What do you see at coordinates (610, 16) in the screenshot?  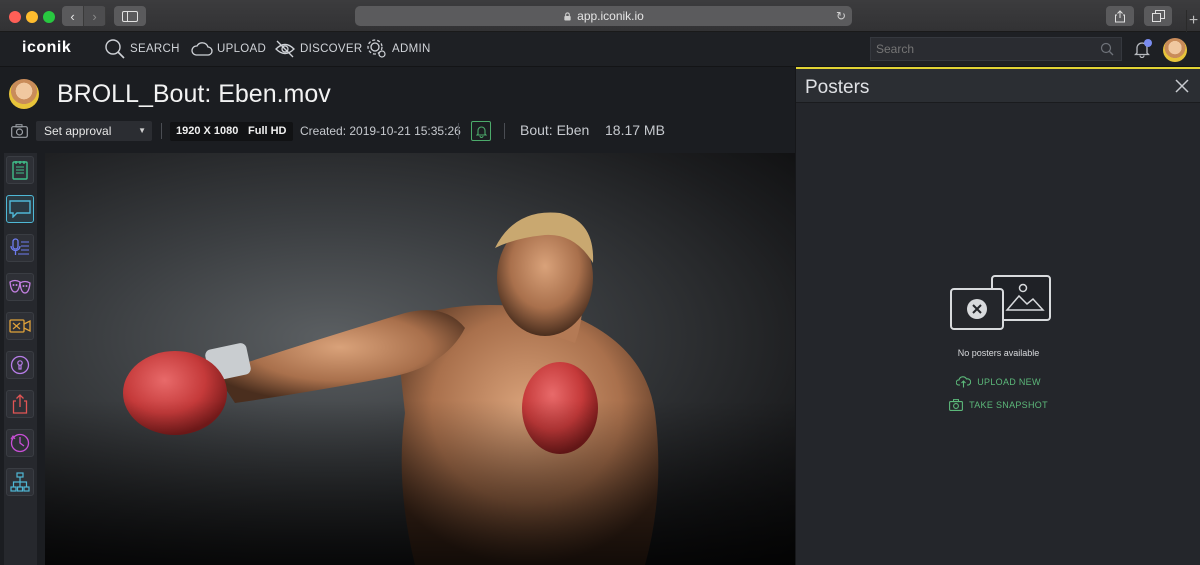 I see `url-text: app.iconik.io` at bounding box center [610, 16].